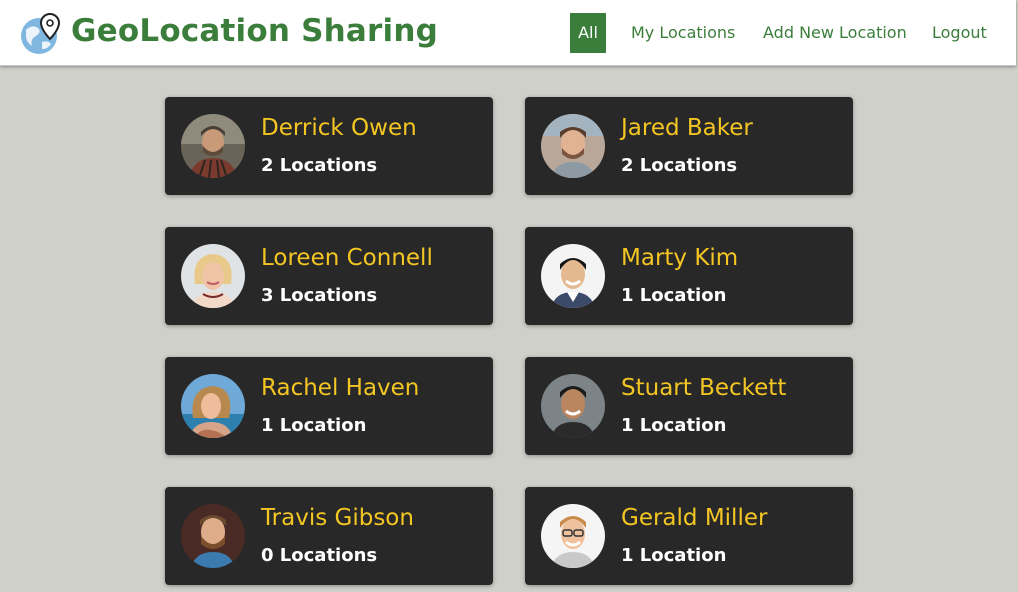 Image resolution: width=1018 pixels, height=592 pixels. I want to click on app-title: GeoLocation Sharing, so click(254, 31).